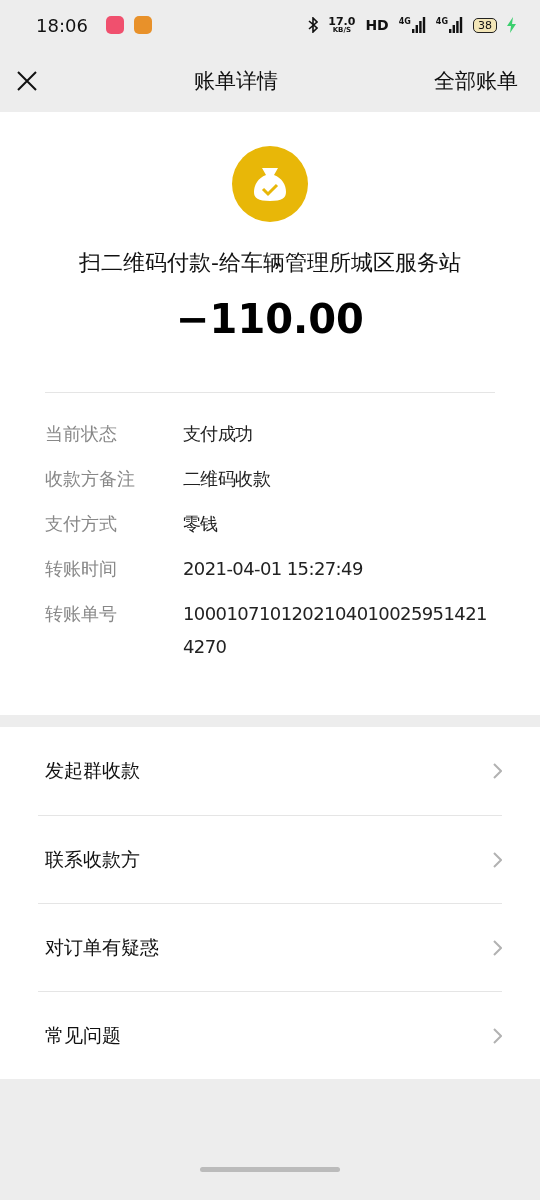  Describe the element at coordinates (270, 319) in the screenshot. I see `amount: −110.00` at that location.